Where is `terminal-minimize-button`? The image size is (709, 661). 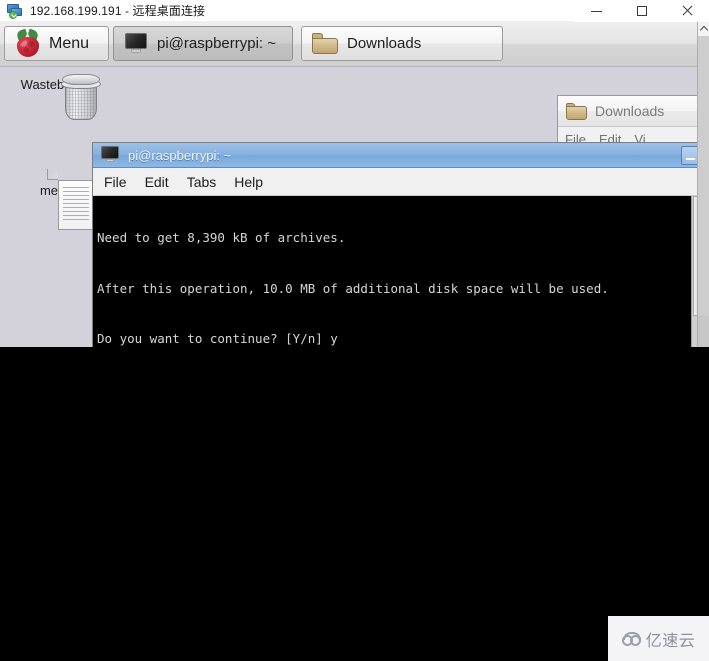 terminal-minimize-button is located at coordinates (689, 155).